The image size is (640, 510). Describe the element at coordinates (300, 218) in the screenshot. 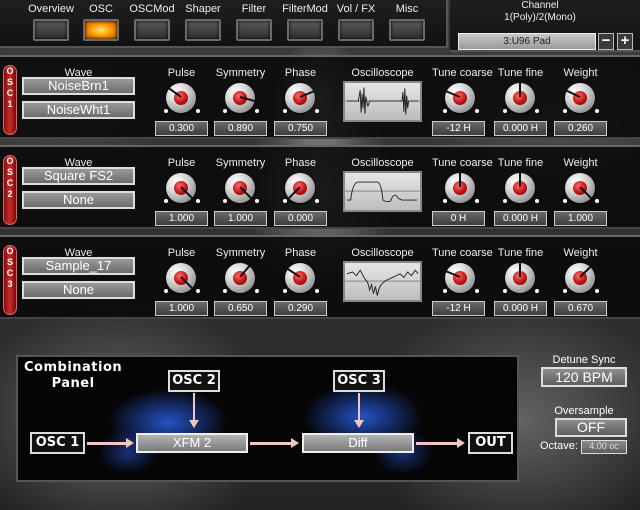

I see `phase-value: 0.000` at that location.